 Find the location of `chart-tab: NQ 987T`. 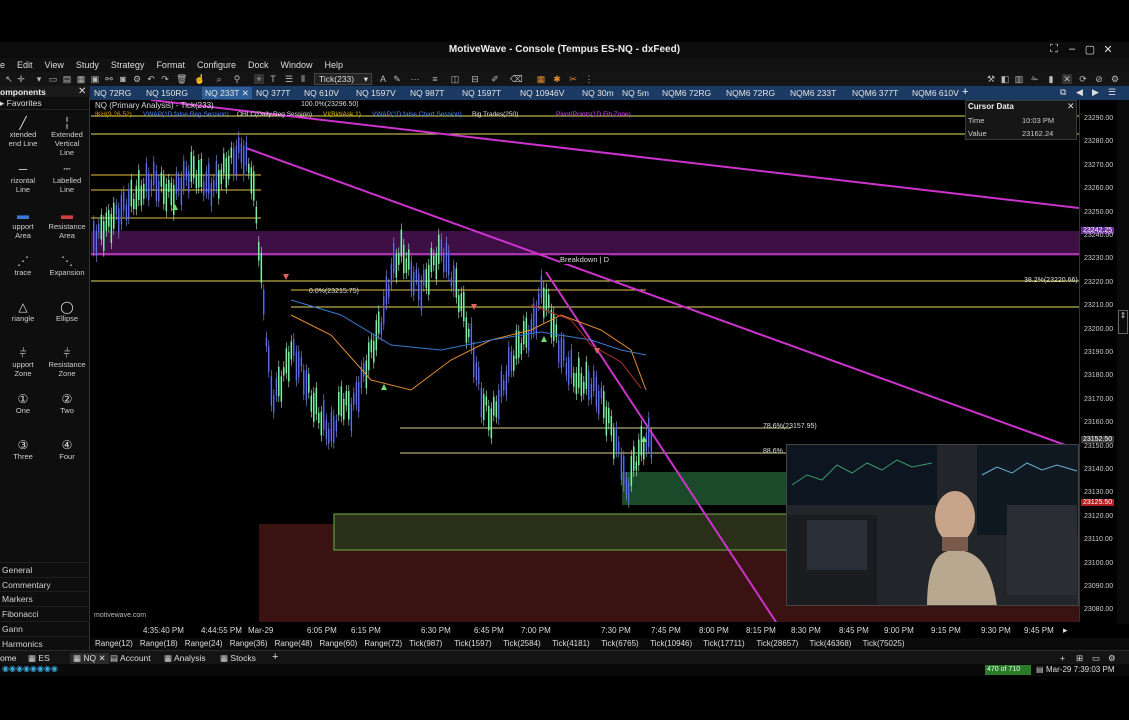

chart-tab: NQ 987T is located at coordinates (427, 93).